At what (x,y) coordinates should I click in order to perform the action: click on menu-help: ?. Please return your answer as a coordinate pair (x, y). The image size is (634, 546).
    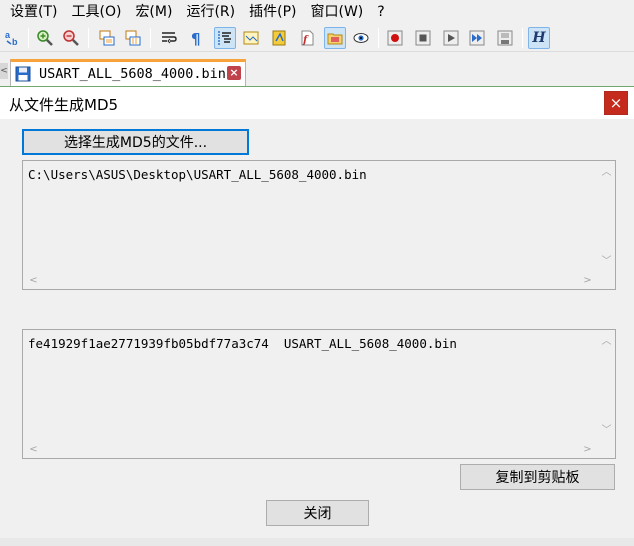
    Looking at the image, I should click on (380, 12).